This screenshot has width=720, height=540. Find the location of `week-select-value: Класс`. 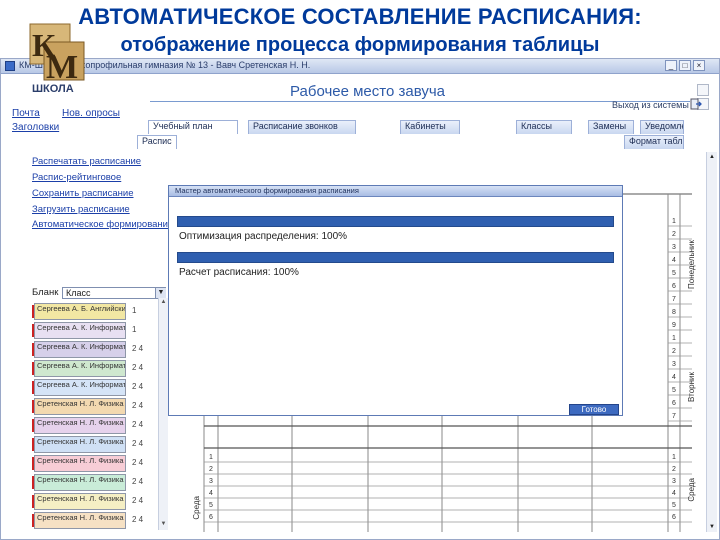

week-select-value: Класс is located at coordinates (78, 293).